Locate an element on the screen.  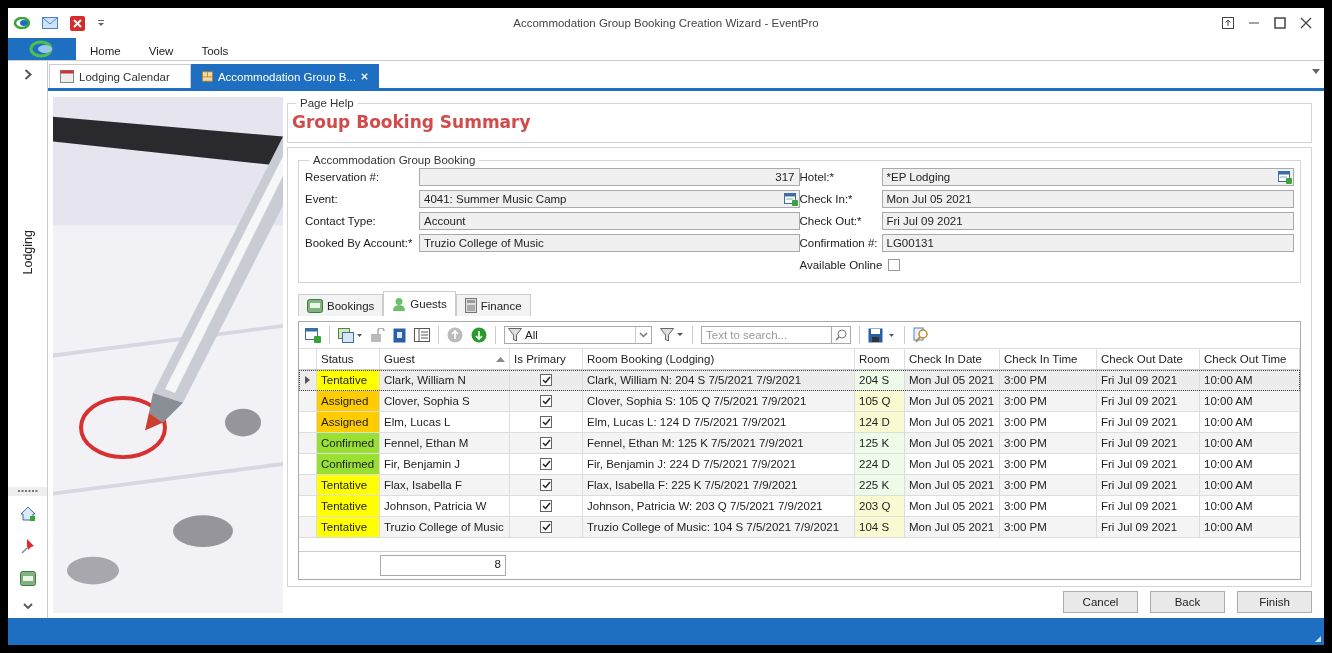
room-cell: 225 K is located at coordinates (880, 485).